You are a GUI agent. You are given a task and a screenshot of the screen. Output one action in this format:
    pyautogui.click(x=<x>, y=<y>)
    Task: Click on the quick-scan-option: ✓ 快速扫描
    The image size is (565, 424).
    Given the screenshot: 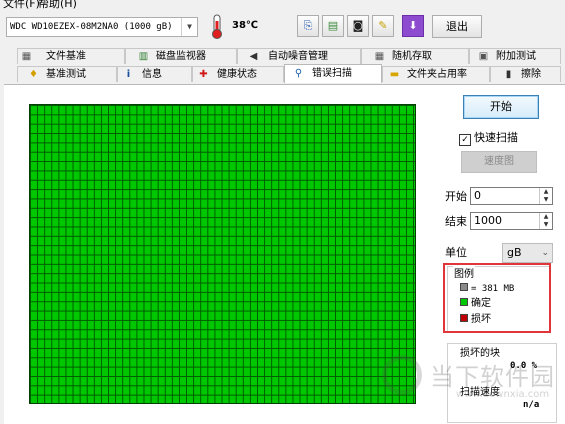 What is the action you would take?
    pyautogui.click(x=488, y=137)
    